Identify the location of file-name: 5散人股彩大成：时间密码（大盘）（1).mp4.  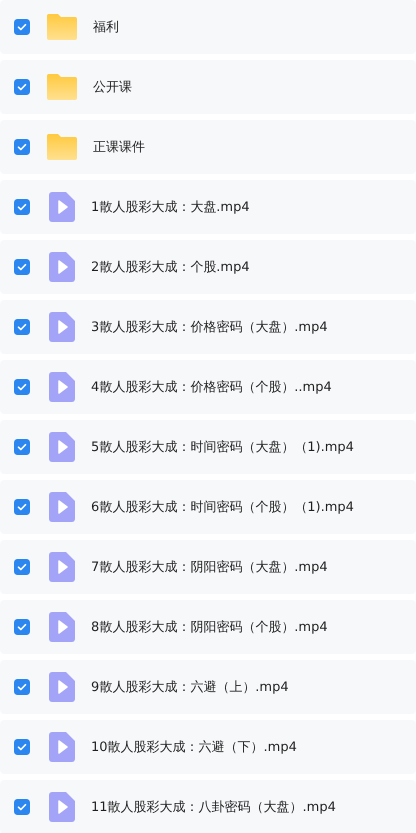
(222, 447).